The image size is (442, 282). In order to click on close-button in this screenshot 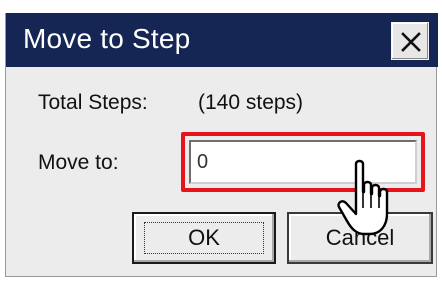, I will do `click(410, 41)`.